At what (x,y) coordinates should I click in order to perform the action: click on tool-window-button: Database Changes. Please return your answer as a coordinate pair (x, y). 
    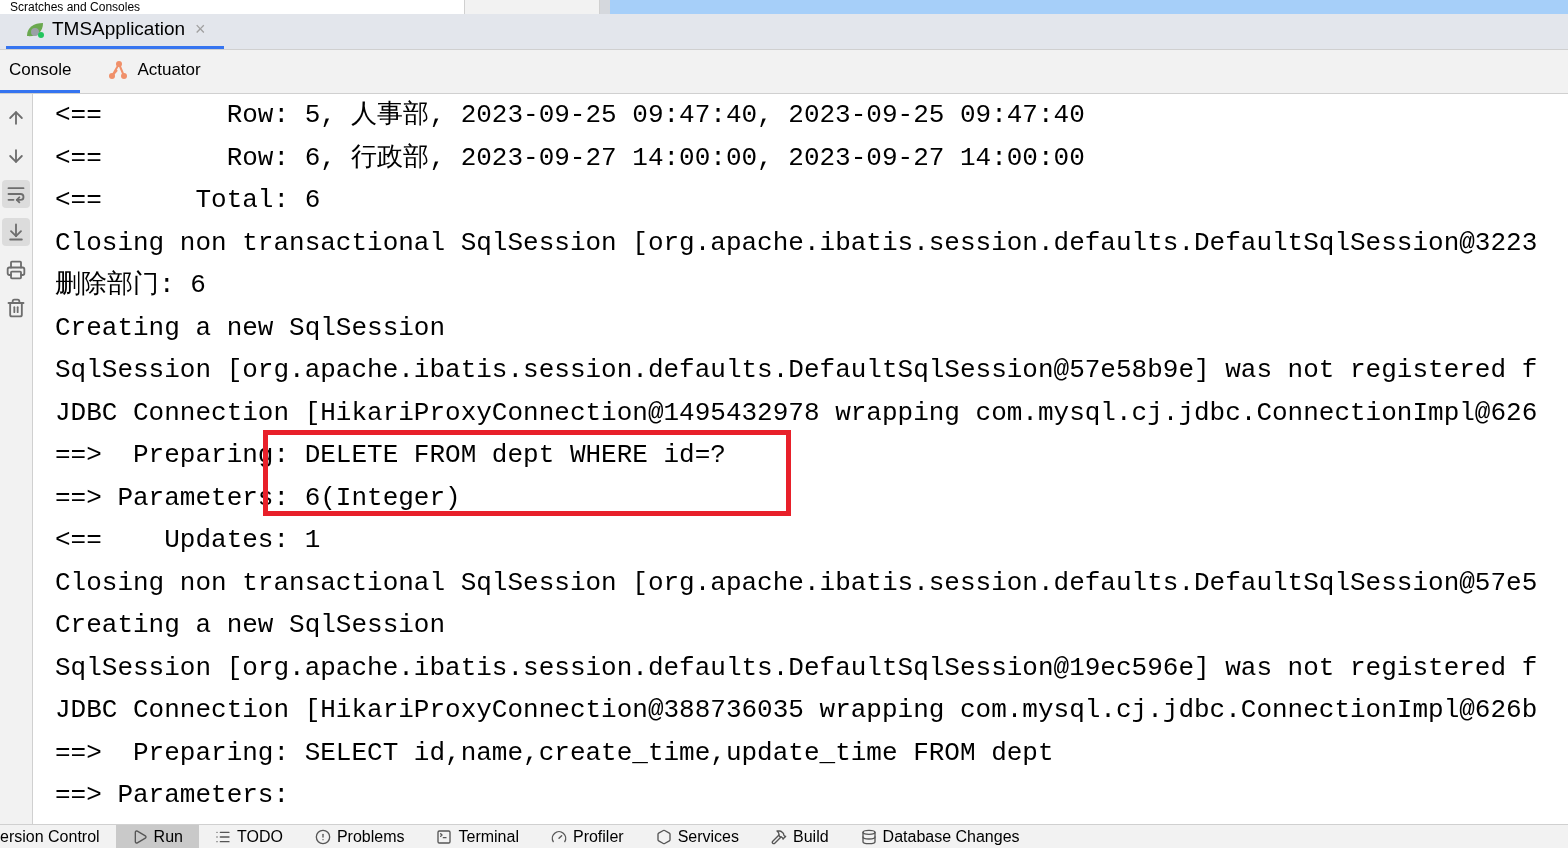
    Looking at the image, I should click on (940, 836).